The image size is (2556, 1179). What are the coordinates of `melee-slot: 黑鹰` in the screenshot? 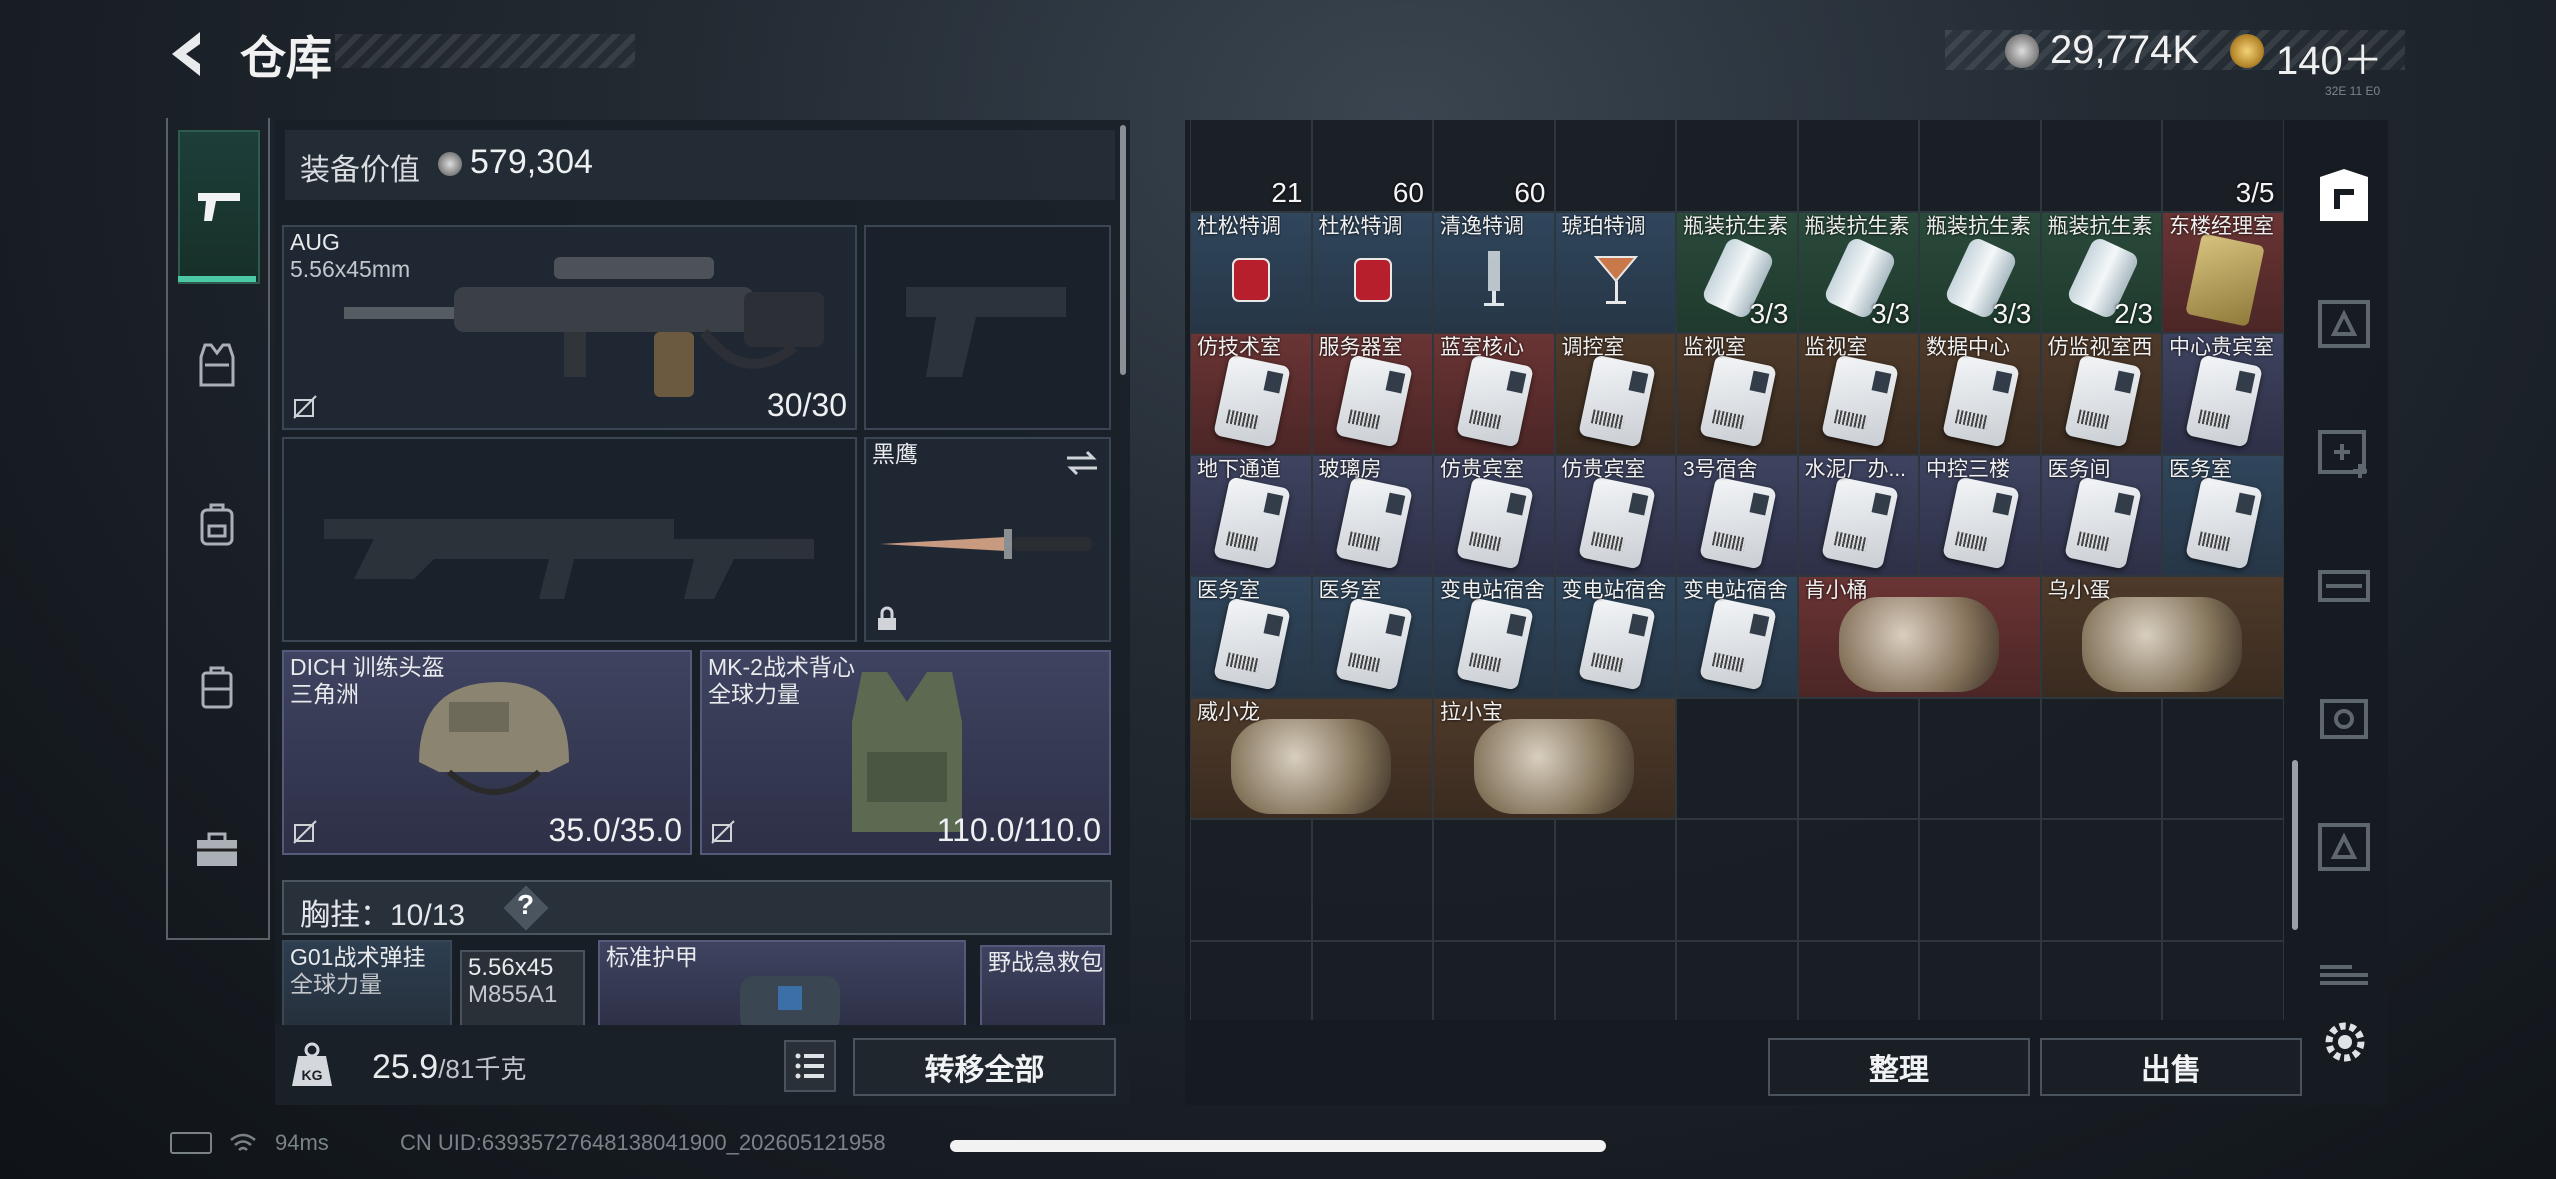 It's located at (987, 539).